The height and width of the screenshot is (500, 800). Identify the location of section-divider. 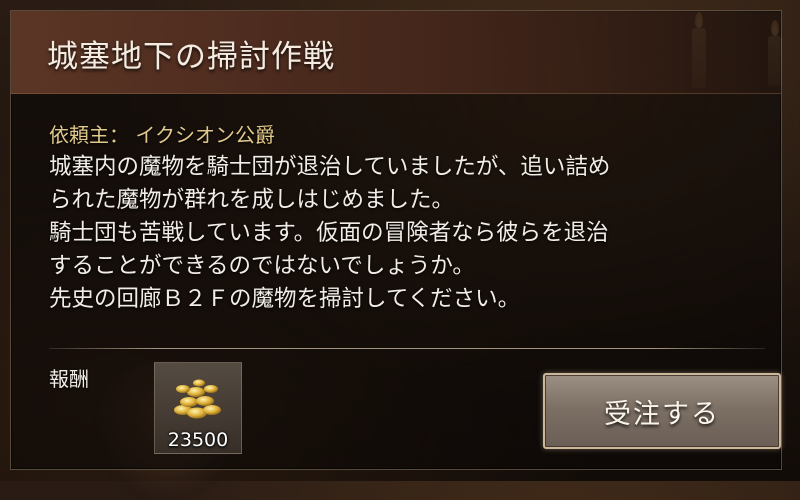
(407, 348).